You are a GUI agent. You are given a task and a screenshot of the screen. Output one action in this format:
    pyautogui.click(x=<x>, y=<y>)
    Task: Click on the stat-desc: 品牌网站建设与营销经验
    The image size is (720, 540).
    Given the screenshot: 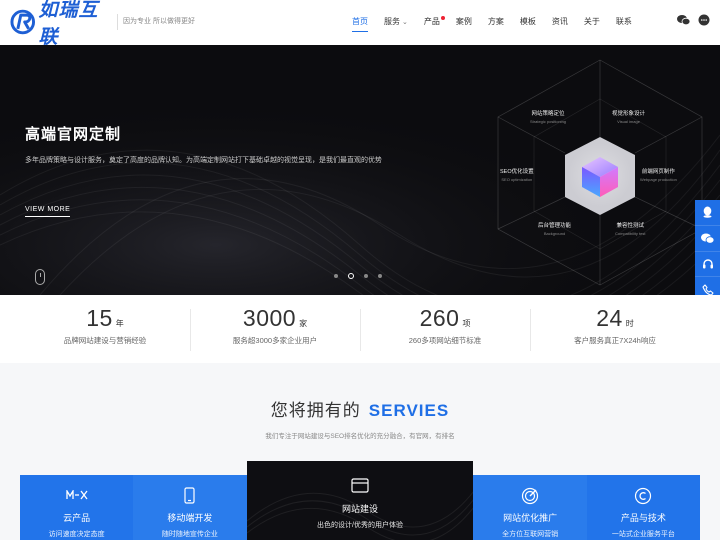 What is the action you would take?
    pyautogui.click(x=105, y=340)
    